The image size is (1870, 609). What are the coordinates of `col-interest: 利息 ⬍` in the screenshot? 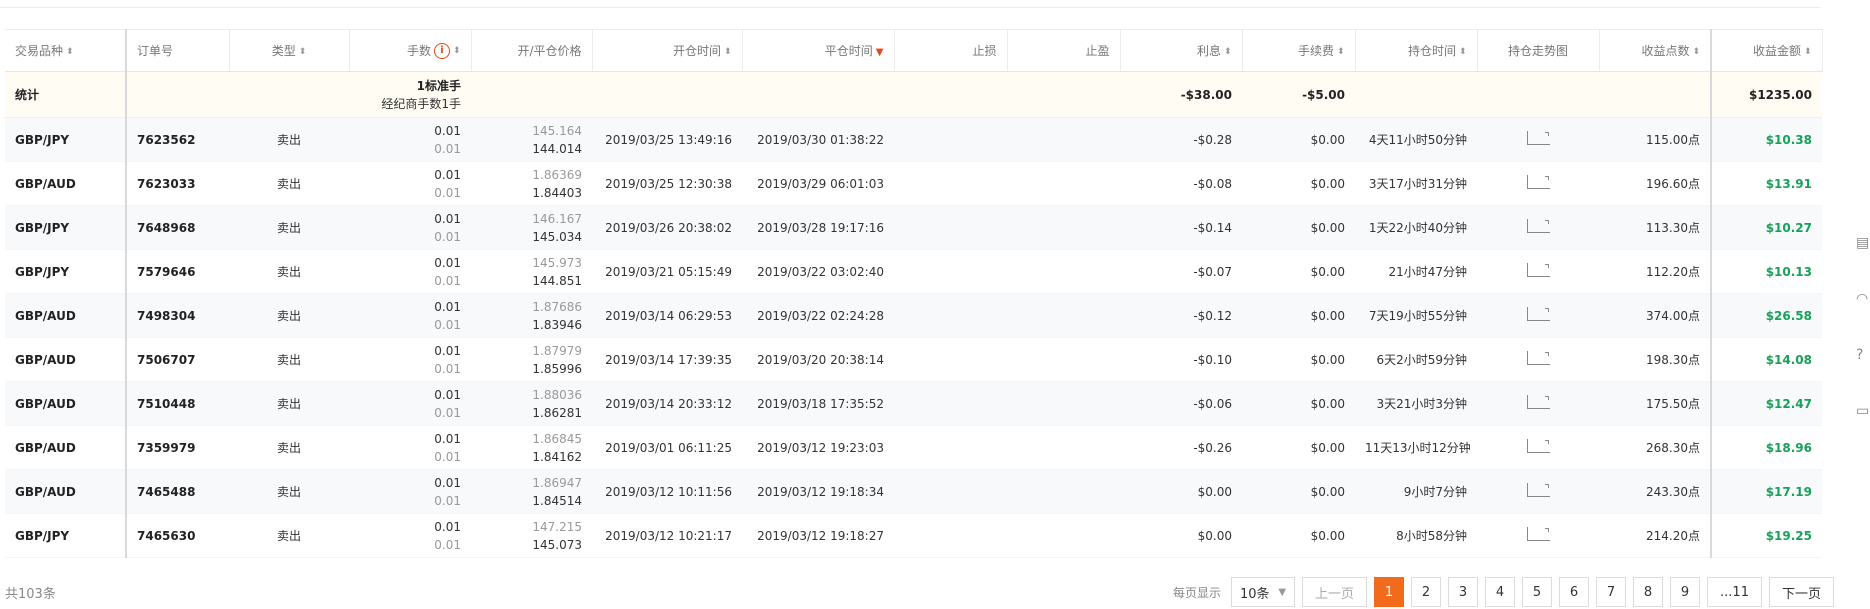 It's located at (1181, 50).